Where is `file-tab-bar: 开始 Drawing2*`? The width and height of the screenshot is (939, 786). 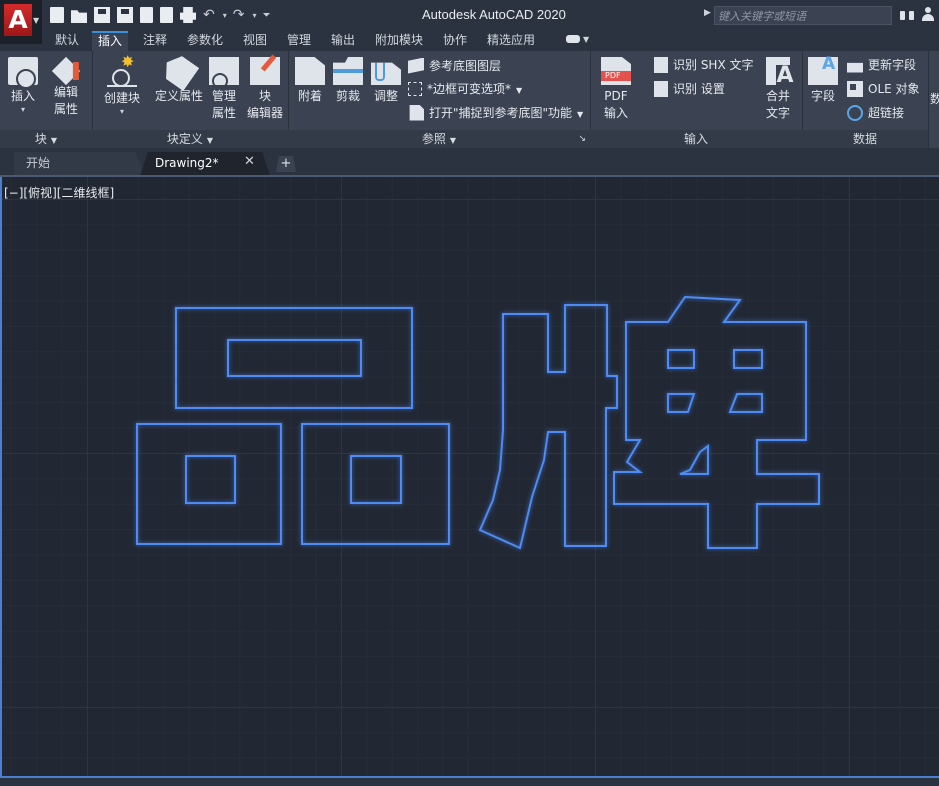 file-tab-bar: 开始 Drawing2* is located at coordinates (469, 162).